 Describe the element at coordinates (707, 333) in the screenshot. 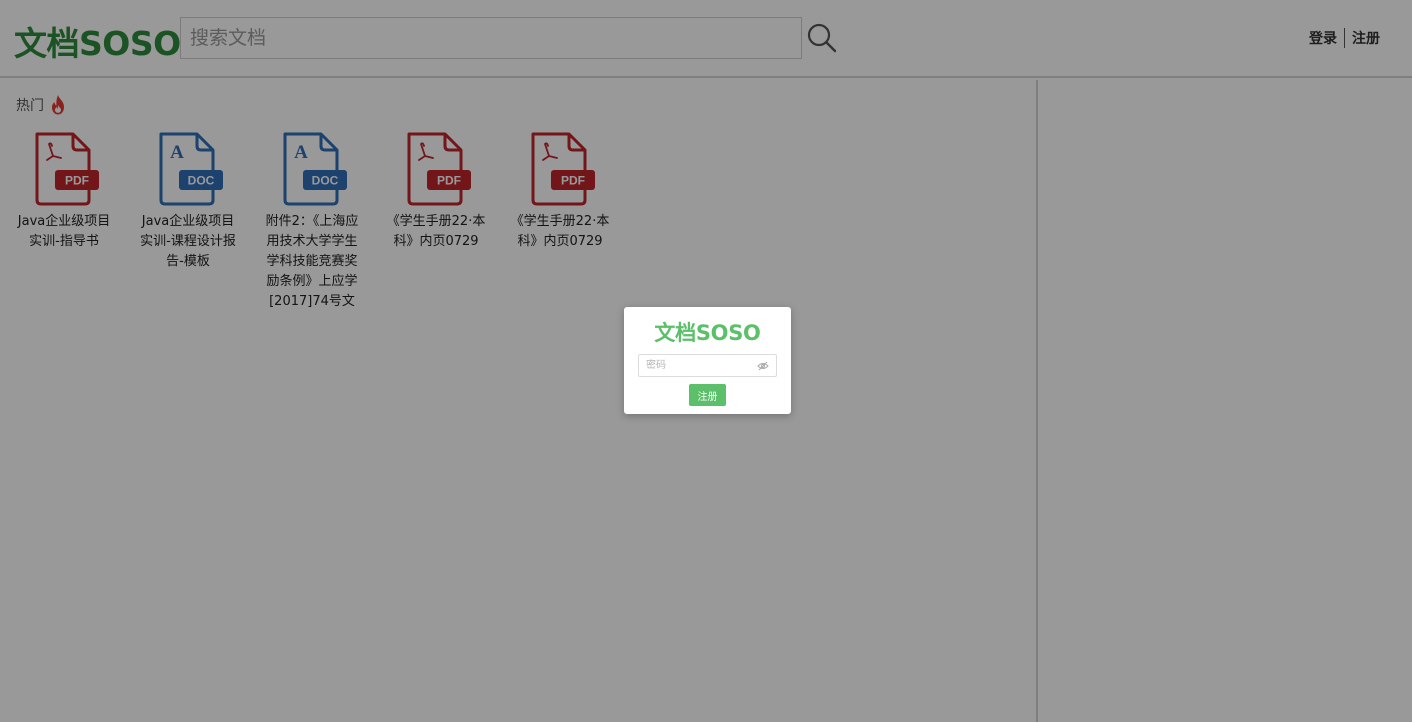

I see `dialog-logo: 文档SOSO` at that location.